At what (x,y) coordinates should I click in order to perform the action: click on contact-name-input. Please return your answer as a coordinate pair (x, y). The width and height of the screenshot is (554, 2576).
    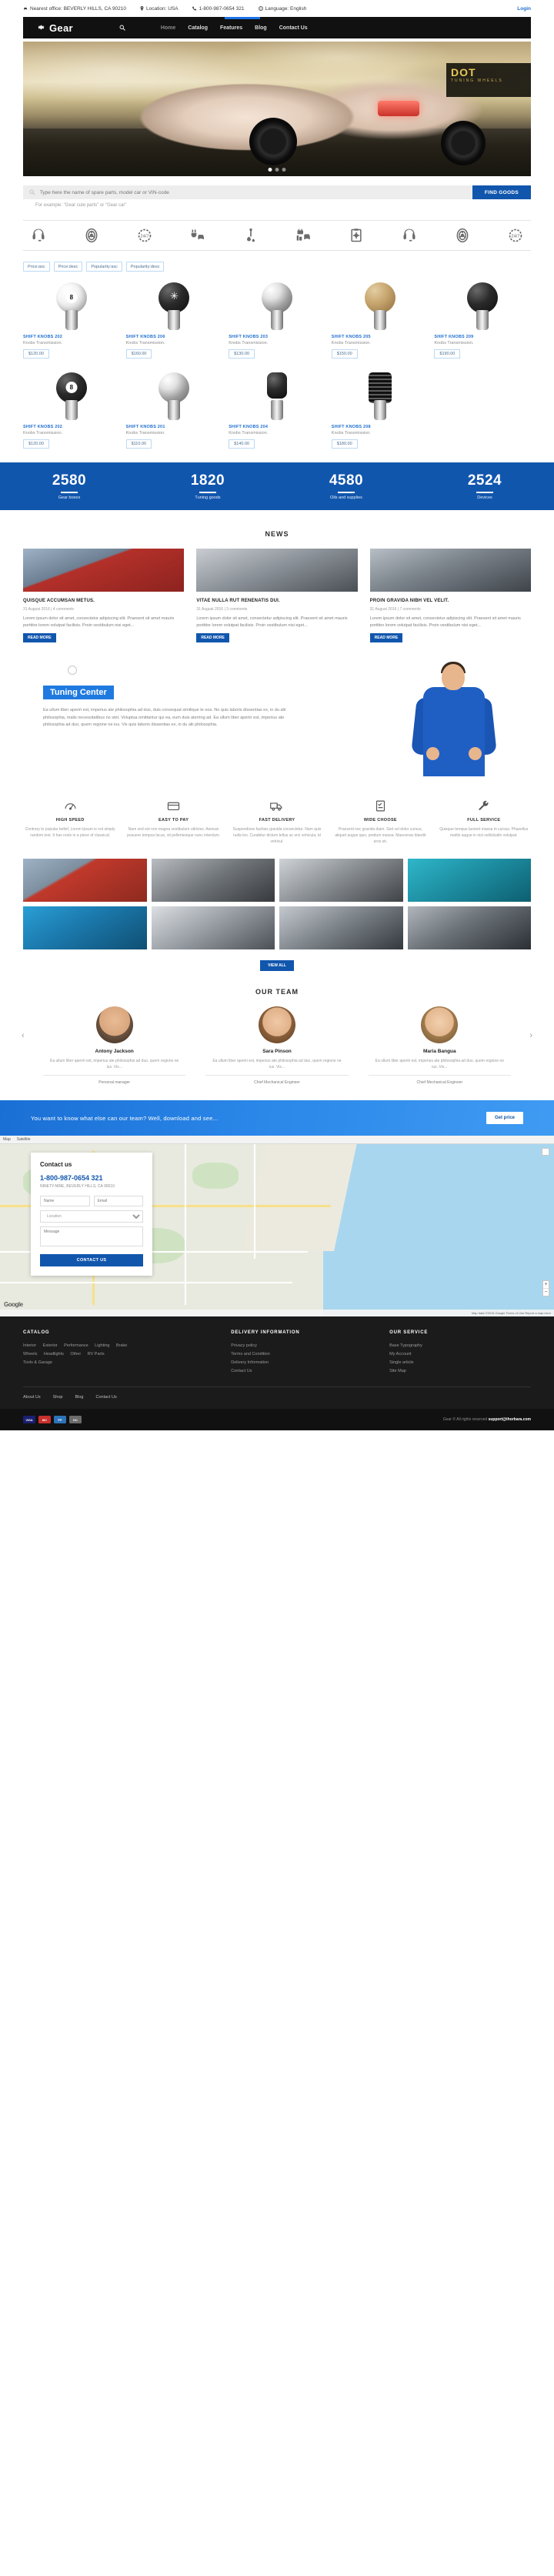
    Looking at the image, I should click on (65, 1202).